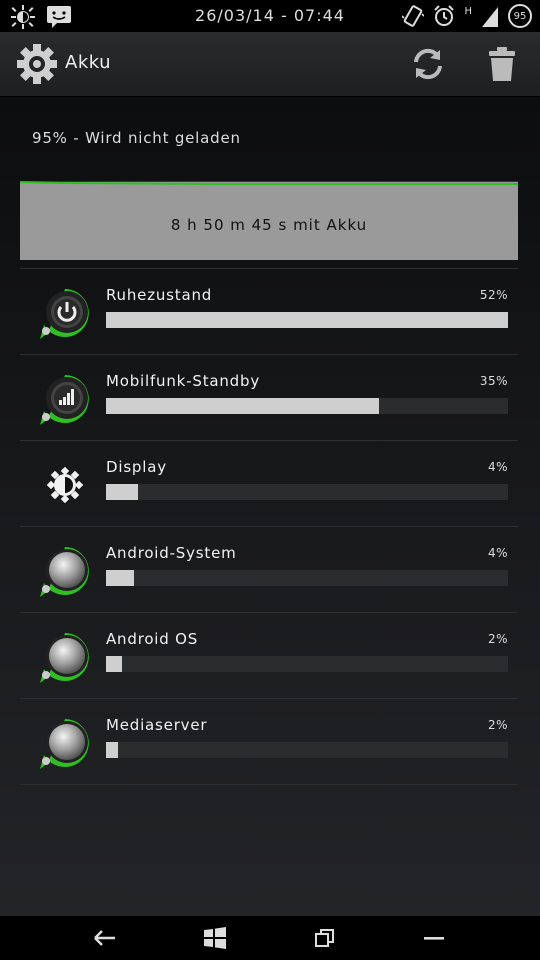 This screenshot has width=540, height=960. Describe the element at coordinates (136, 138) in the screenshot. I see `battery-status-text: 95% - Wird nicht geladen` at that location.